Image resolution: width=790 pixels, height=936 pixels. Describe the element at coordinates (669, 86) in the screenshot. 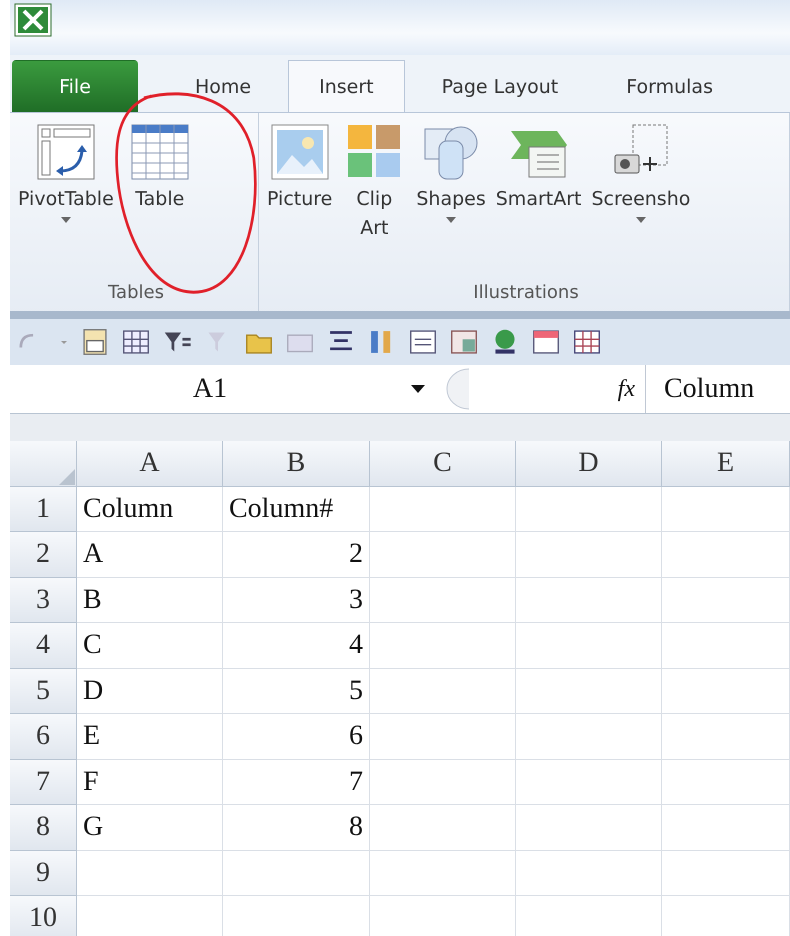

I see `ribbon-tab: Formulas` at that location.